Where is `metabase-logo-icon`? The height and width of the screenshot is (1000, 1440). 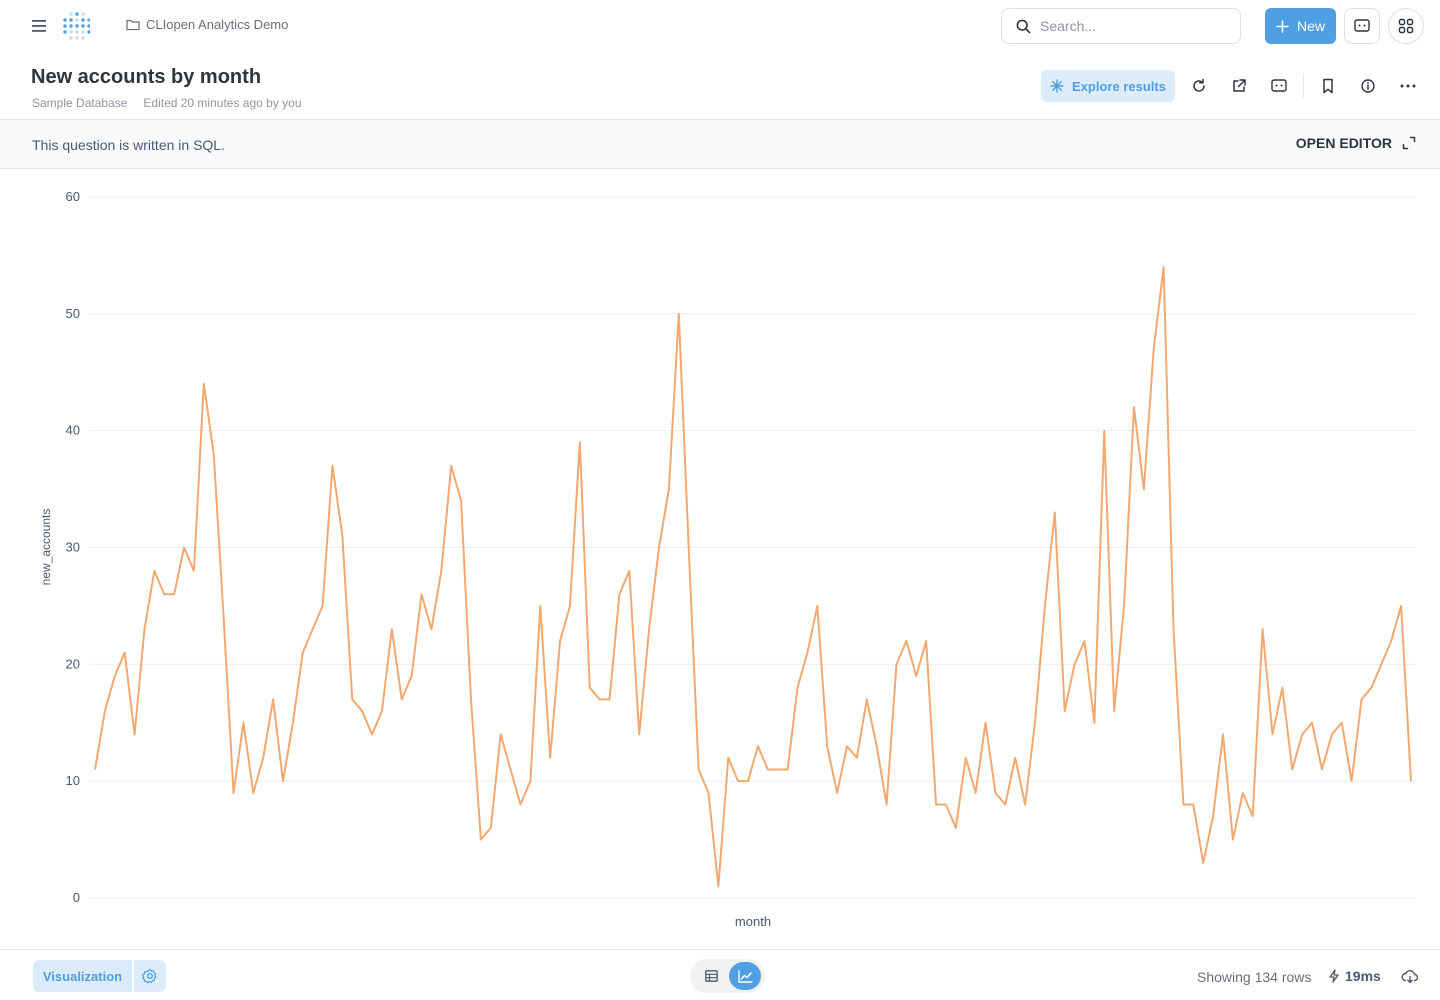
metabase-logo-icon is located at coordinates (76, 26).